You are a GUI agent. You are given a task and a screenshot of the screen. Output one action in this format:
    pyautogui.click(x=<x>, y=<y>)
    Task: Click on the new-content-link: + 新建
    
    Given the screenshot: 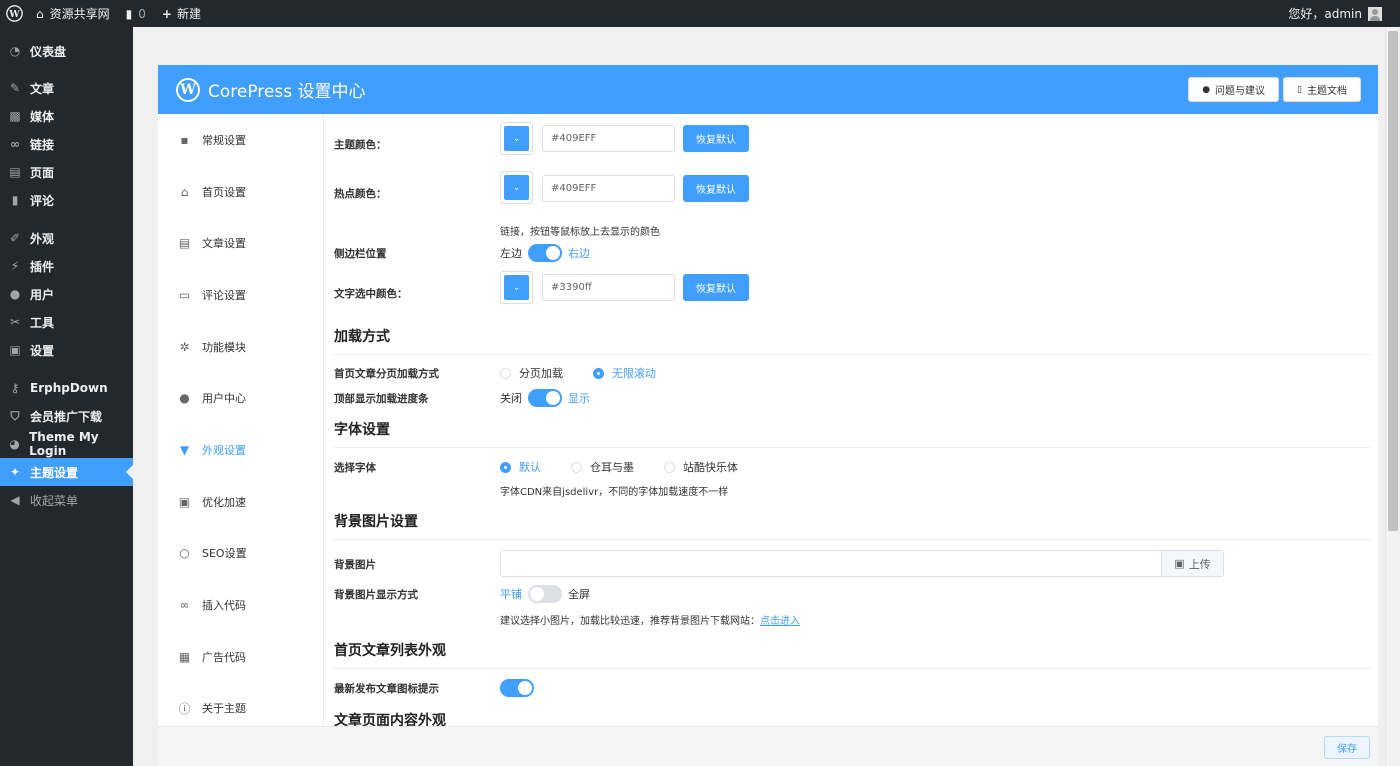 What is the action you would take?
    pyautogui.click(x=181, y=13)
    